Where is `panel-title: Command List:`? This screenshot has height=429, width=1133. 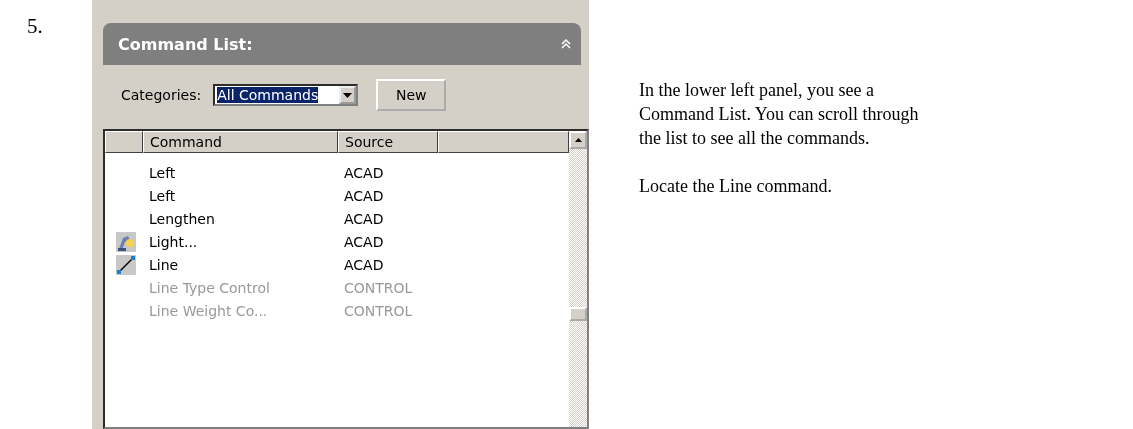
panel-title: Command List: is located at coordinates (185, 44).